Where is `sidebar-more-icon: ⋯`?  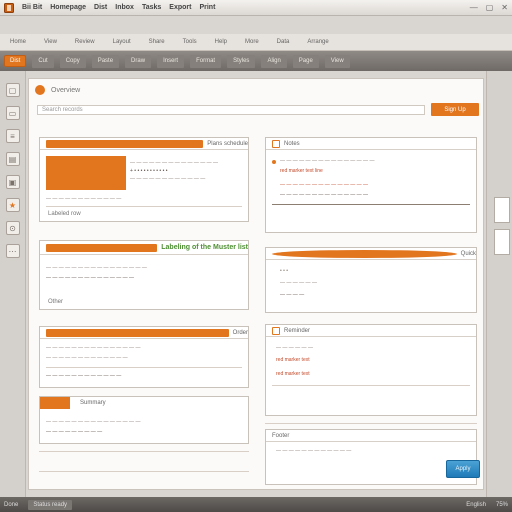 sidebar-more-icon: ⋯ is located at coordinates (12, 251).